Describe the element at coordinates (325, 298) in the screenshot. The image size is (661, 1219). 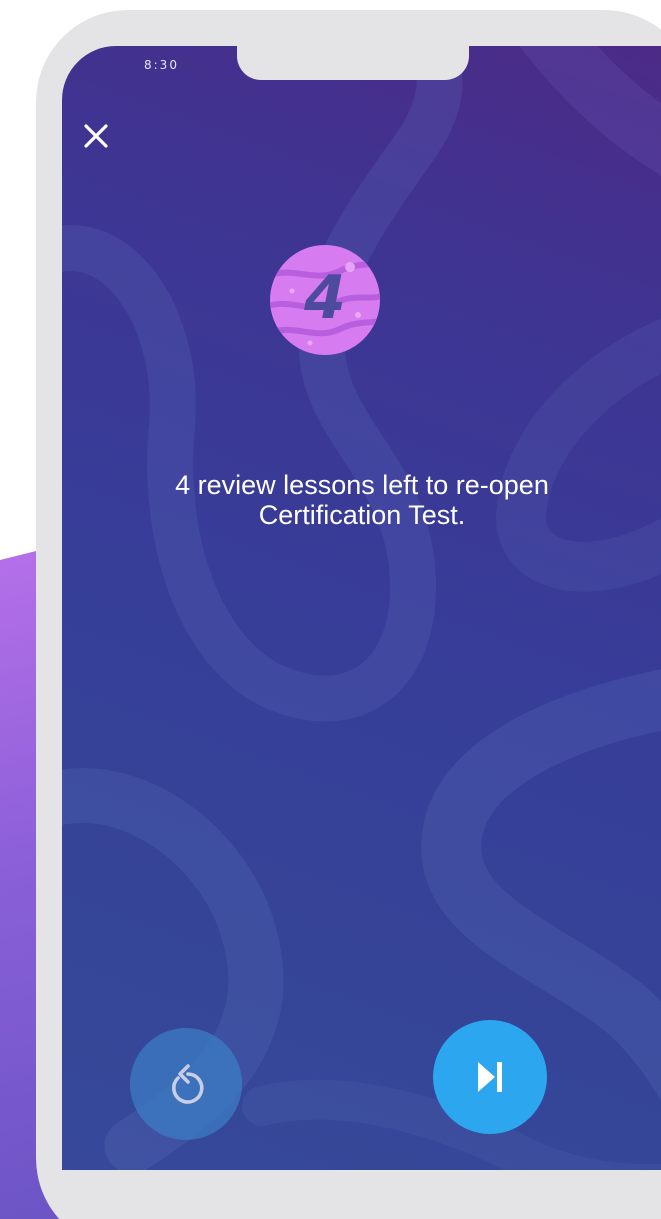
I see `badge-number: 4` at that location.